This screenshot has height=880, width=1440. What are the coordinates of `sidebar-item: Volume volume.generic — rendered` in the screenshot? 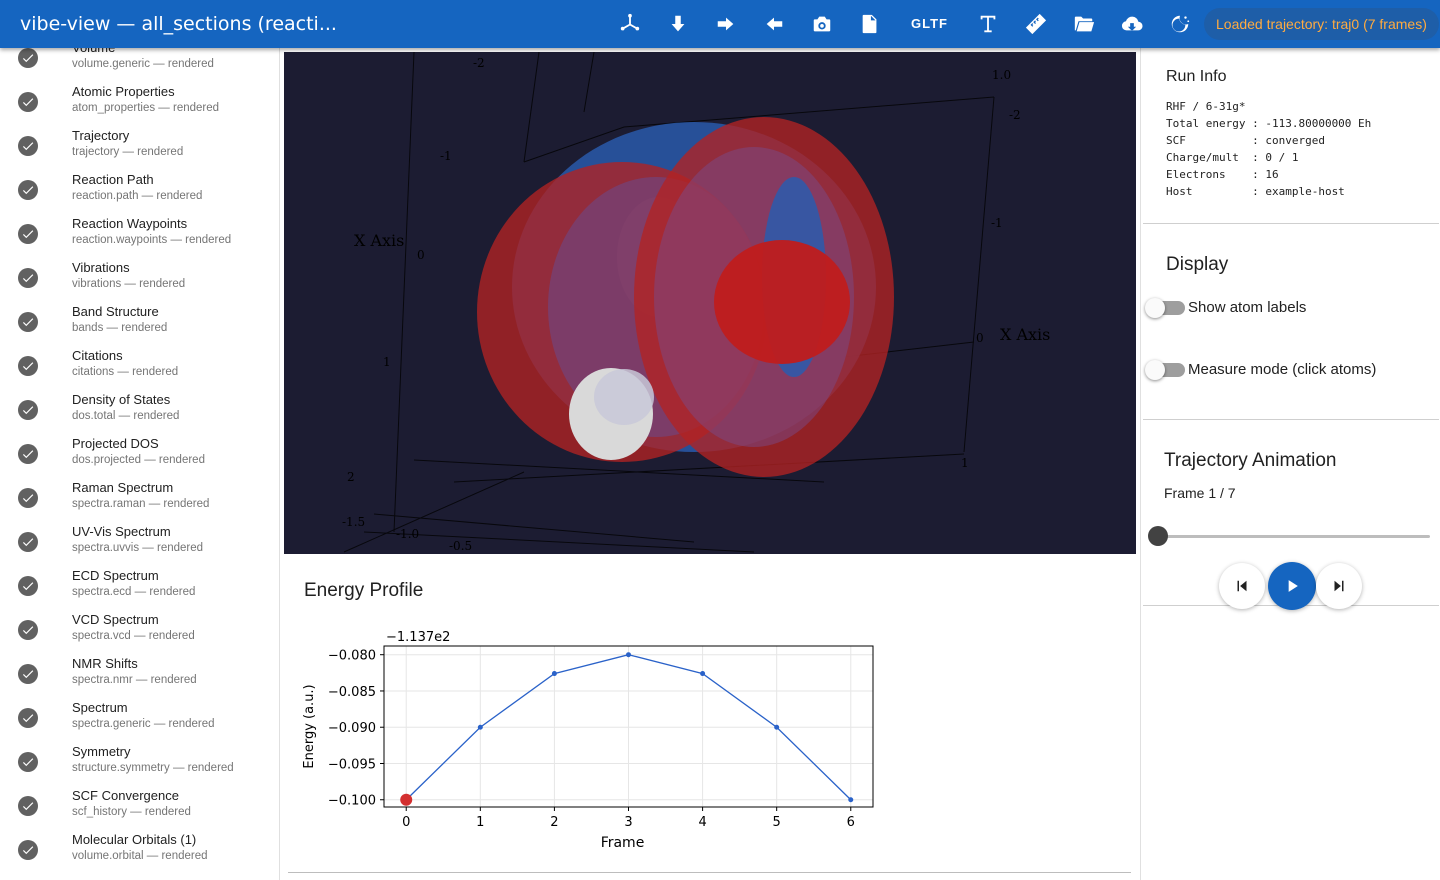 It's located at (139, 66).